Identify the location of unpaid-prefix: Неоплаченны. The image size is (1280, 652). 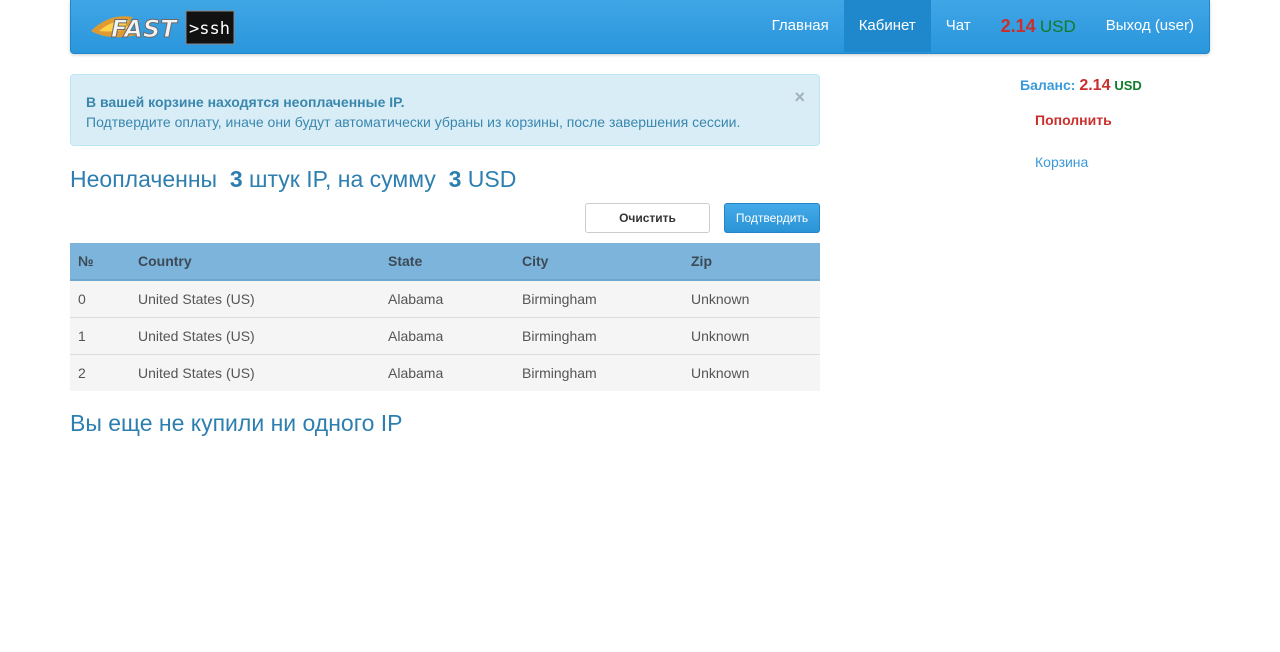
(144, 179).